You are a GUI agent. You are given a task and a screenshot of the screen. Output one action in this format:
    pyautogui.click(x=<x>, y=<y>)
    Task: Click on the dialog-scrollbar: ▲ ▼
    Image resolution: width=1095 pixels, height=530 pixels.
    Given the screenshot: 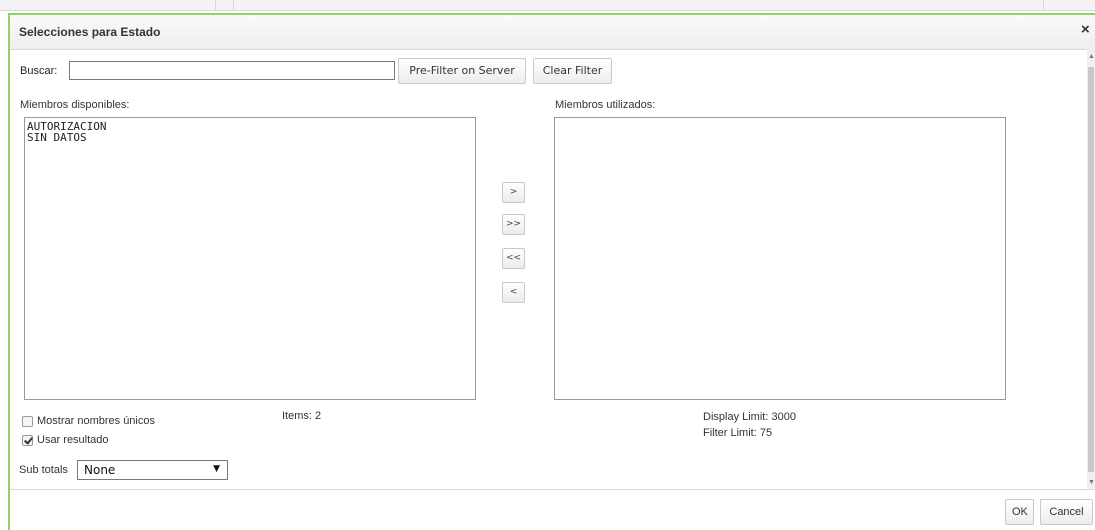 What is the action you would take?
    pyautogui.click(x=1091, y=269)
    